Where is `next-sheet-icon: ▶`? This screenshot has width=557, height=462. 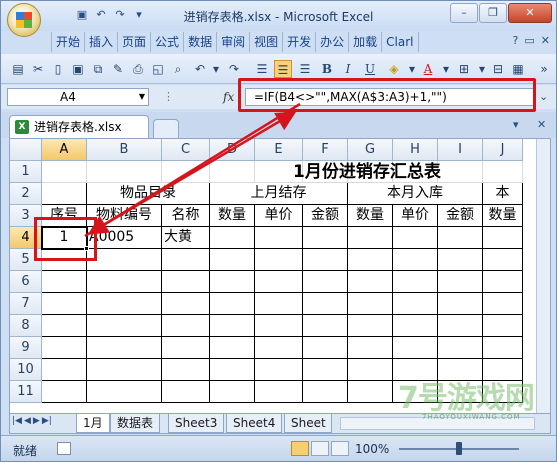 next-sheet-icon: ▶ is located at coordinates (36, 421).